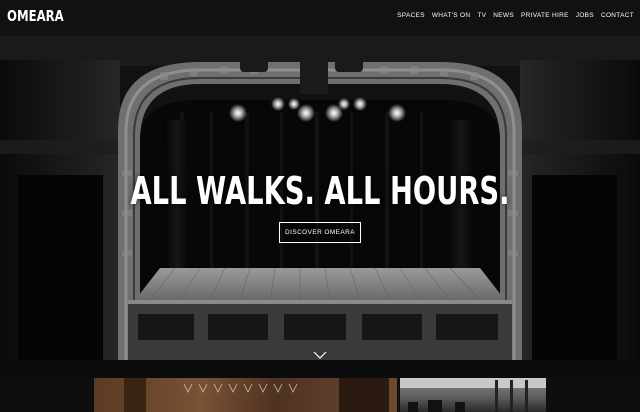  I want to click on bar-interior-image, so click(256, 395).